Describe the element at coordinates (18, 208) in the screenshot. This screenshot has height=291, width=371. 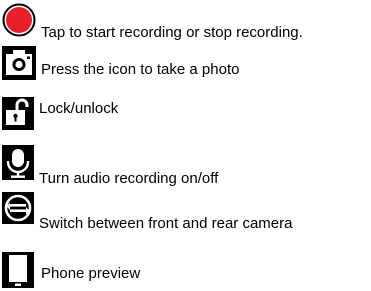
I see `switch-camera-icon` at that location.